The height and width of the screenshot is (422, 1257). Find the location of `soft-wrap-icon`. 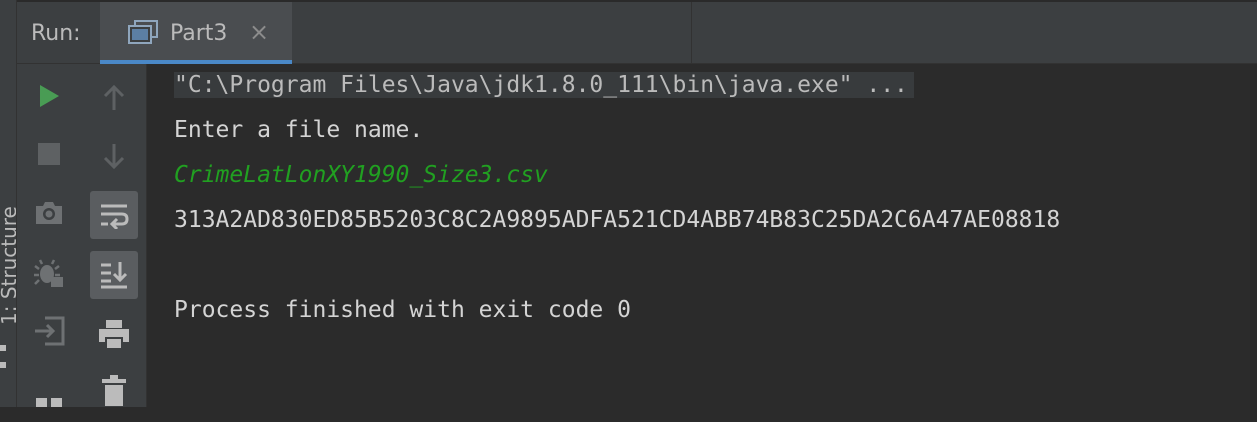

soft-wrap-icon is located at coordinates (115, 216).